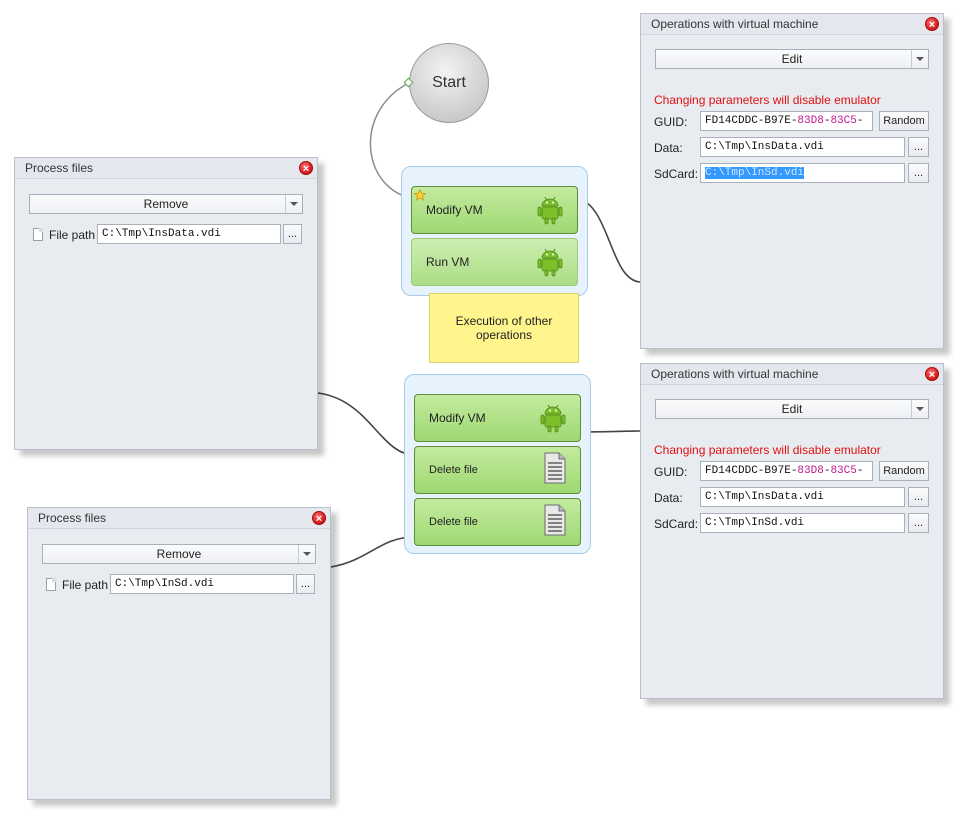 The image size is (970, 826). What do you see at coordinates (366, 424) in the screenshot?
I see `wire-pf1-to-delete` at bounding box center [366, 424].